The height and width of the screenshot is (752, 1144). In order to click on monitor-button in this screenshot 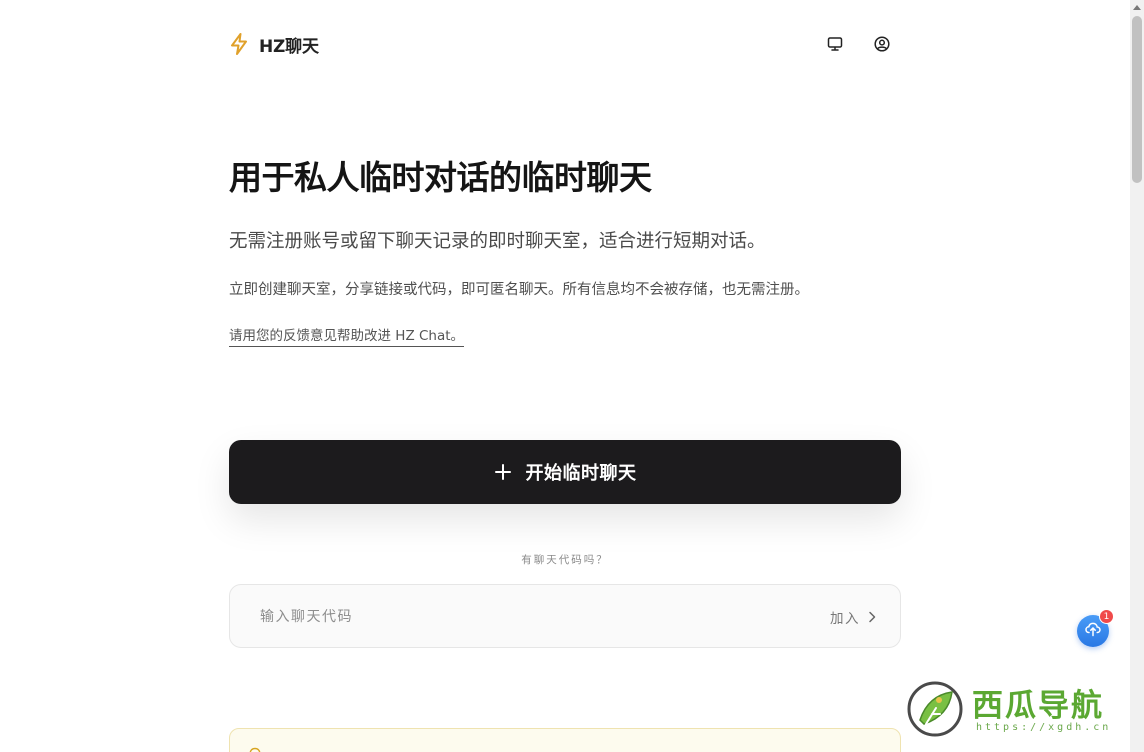, I will do `click(835, 44)`.